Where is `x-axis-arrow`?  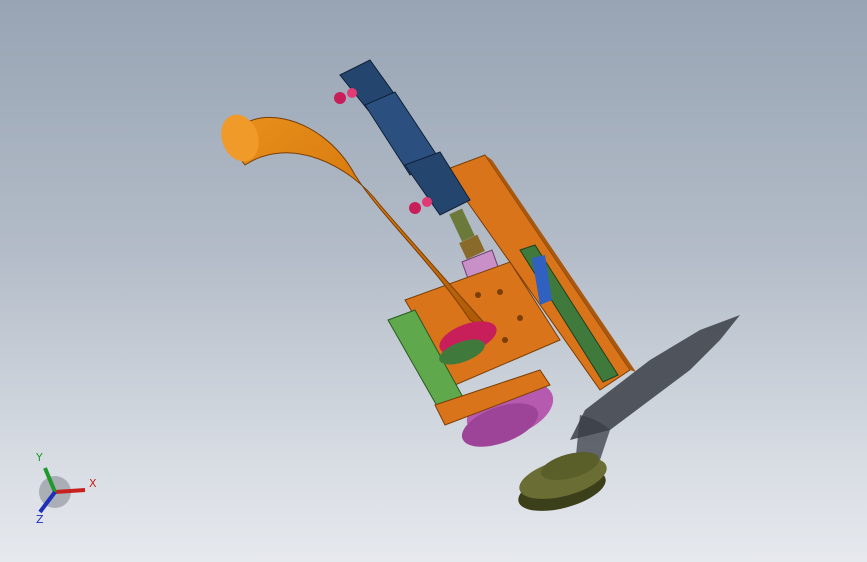
x-axis-arrow is located at coordinates (70, 491).